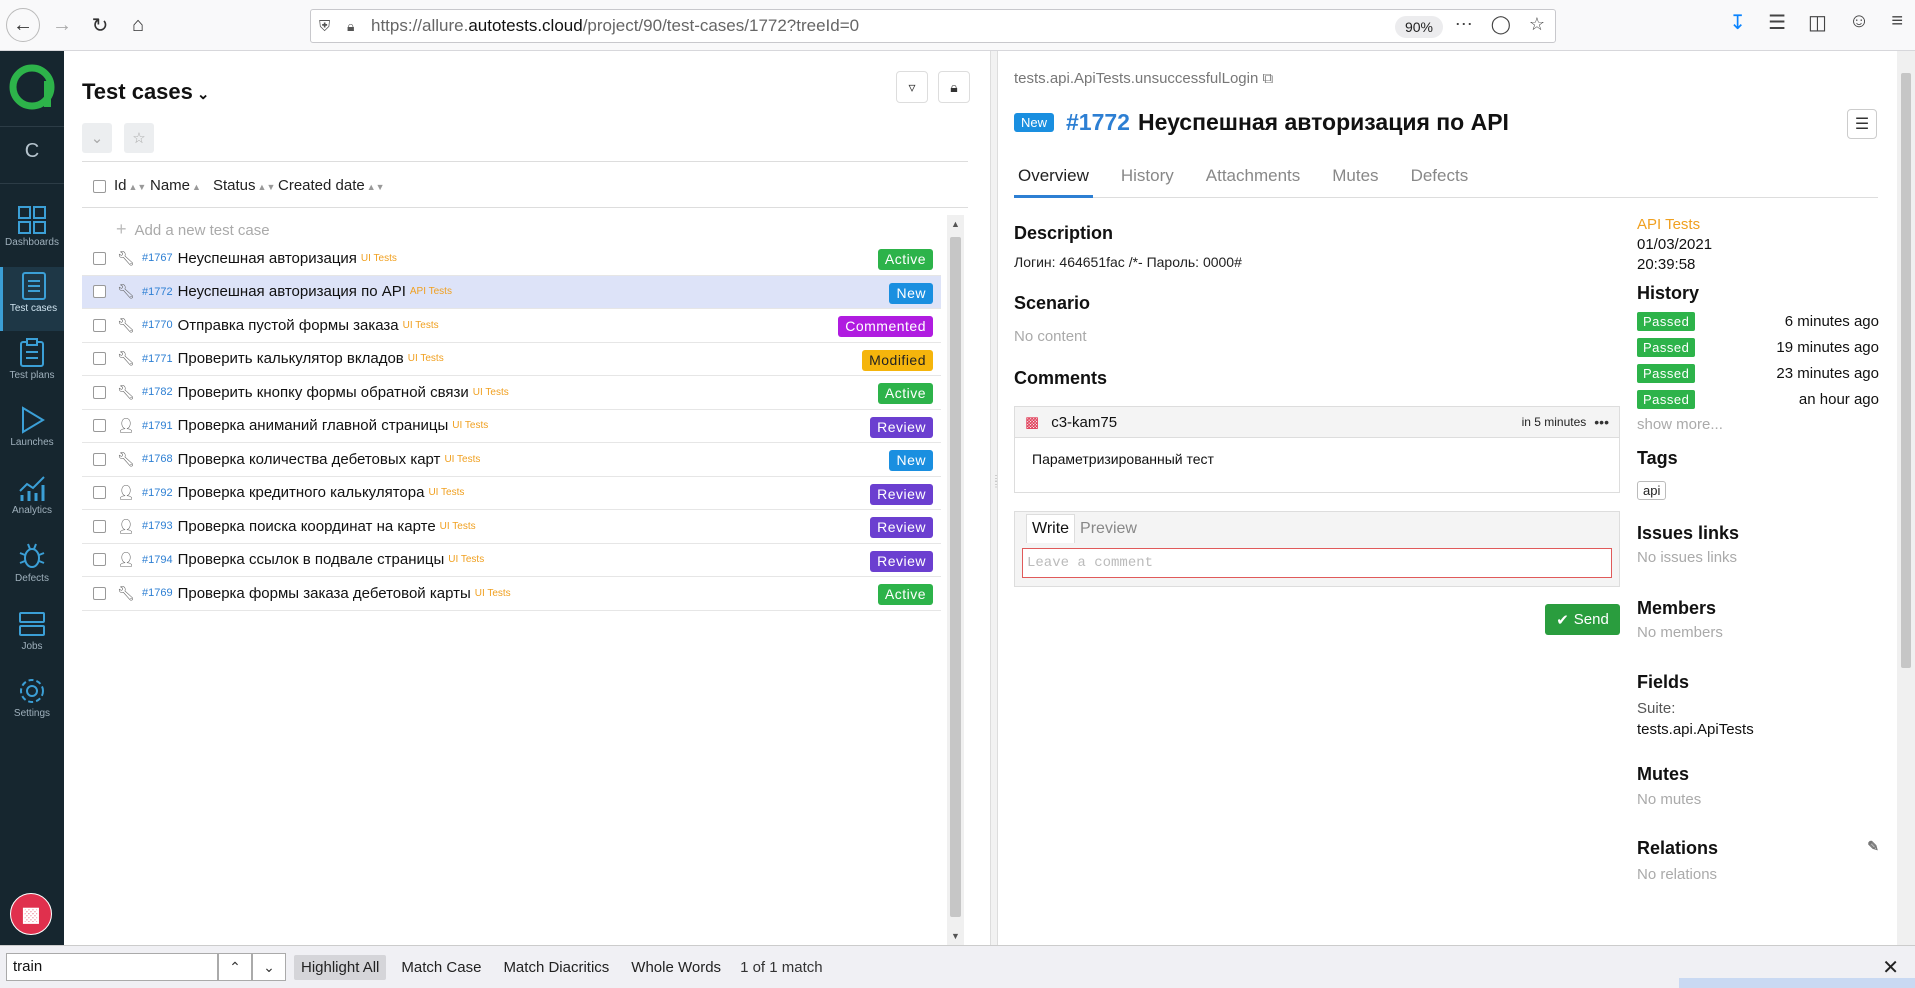 The height and width of the screenshot is (988, 1915). I want to click on pencil-icon: ✎, so click(1873, 846).